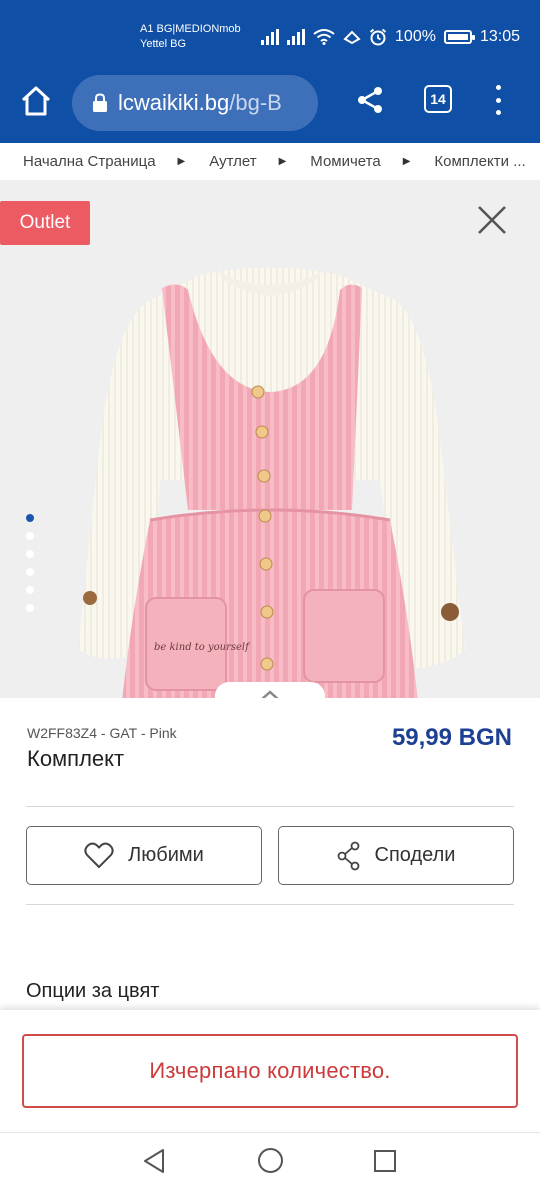  I want to click on chevron-up-icon, so click(270, 694).